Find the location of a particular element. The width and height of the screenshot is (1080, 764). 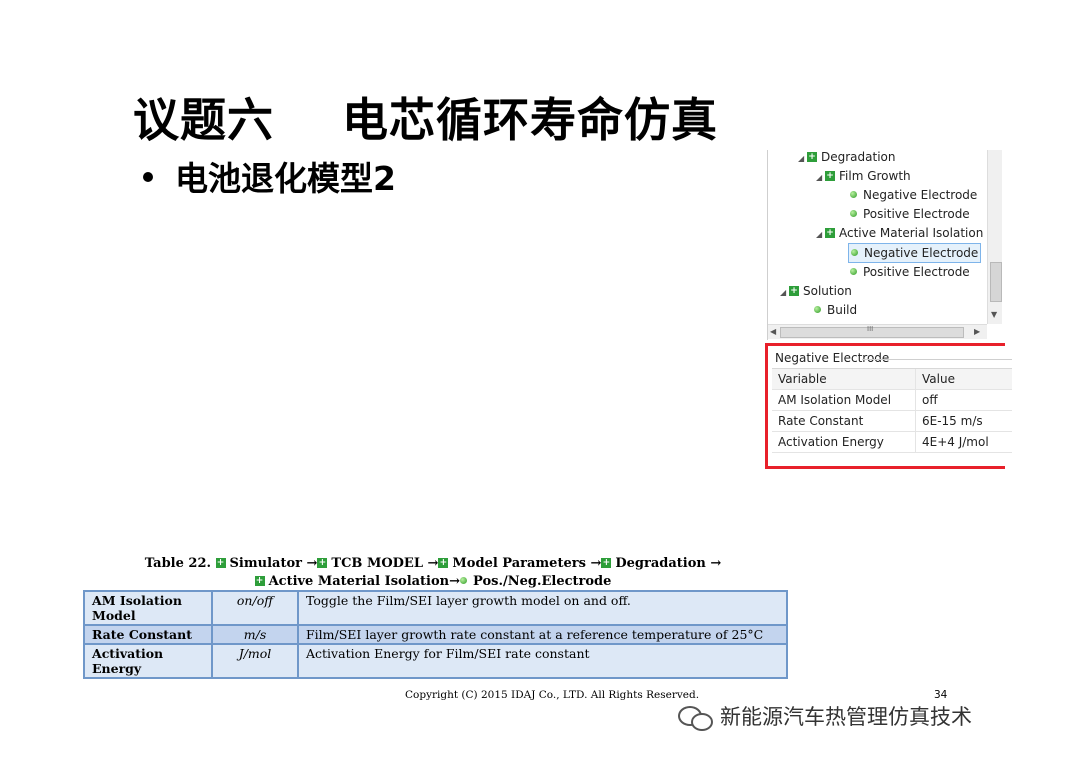

wechat-icon is located at coordinates (696, 717).